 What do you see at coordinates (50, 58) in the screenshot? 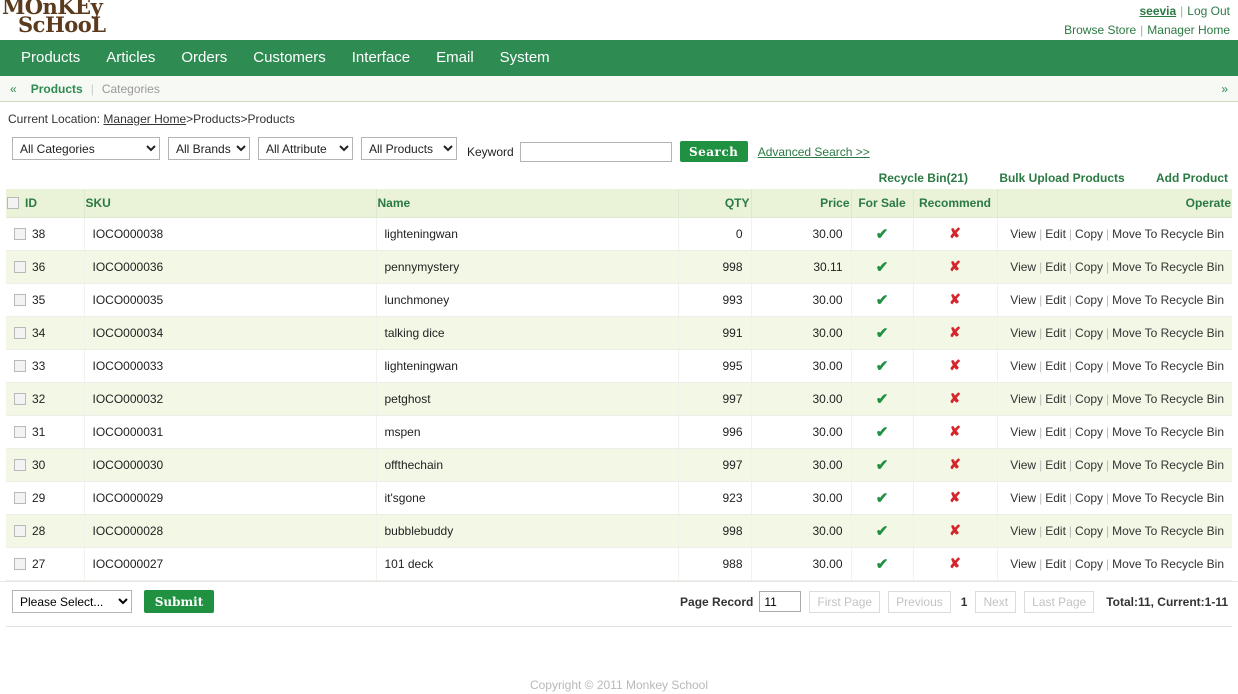
I see `nav-item-products: Products` at bounding box center [50, 58].